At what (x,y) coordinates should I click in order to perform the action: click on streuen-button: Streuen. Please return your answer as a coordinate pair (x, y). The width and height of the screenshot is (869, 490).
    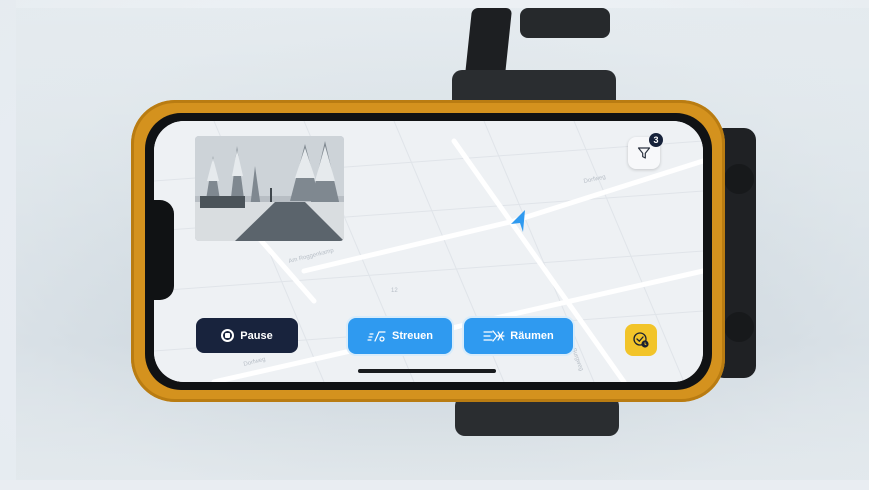
    Looking at the image, I should click on (400, 336).